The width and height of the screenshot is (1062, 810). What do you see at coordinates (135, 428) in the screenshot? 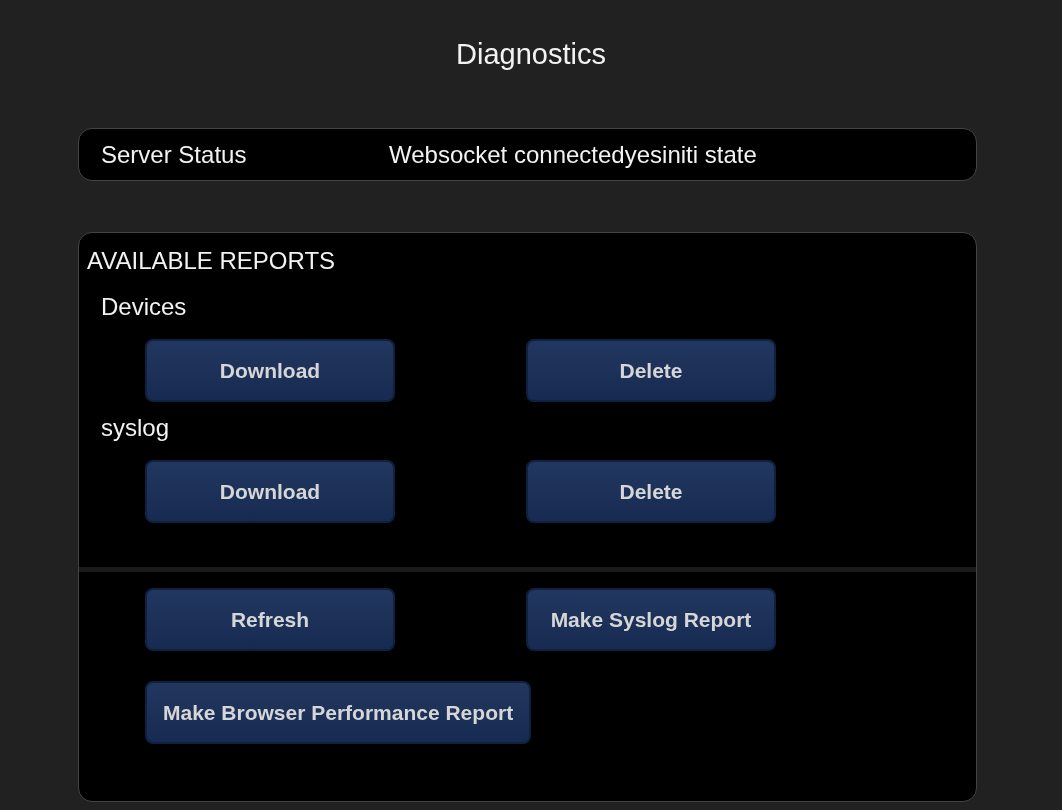
I see `report-name: syslog` at bounding box center [135, 428].